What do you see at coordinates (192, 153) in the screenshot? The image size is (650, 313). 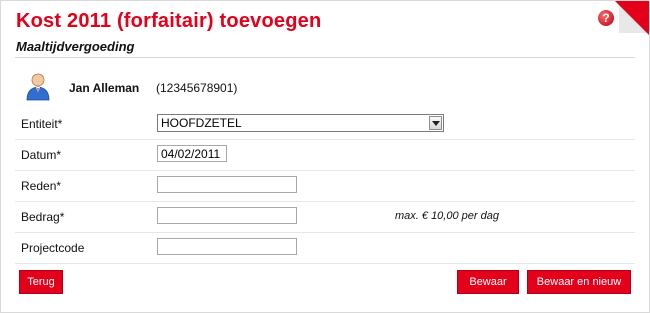 I see `datum-field` at bounding box center [192, 153].